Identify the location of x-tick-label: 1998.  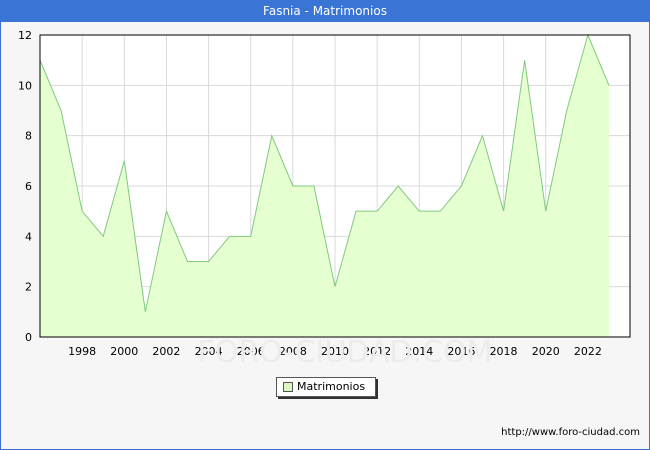
(82, 351).